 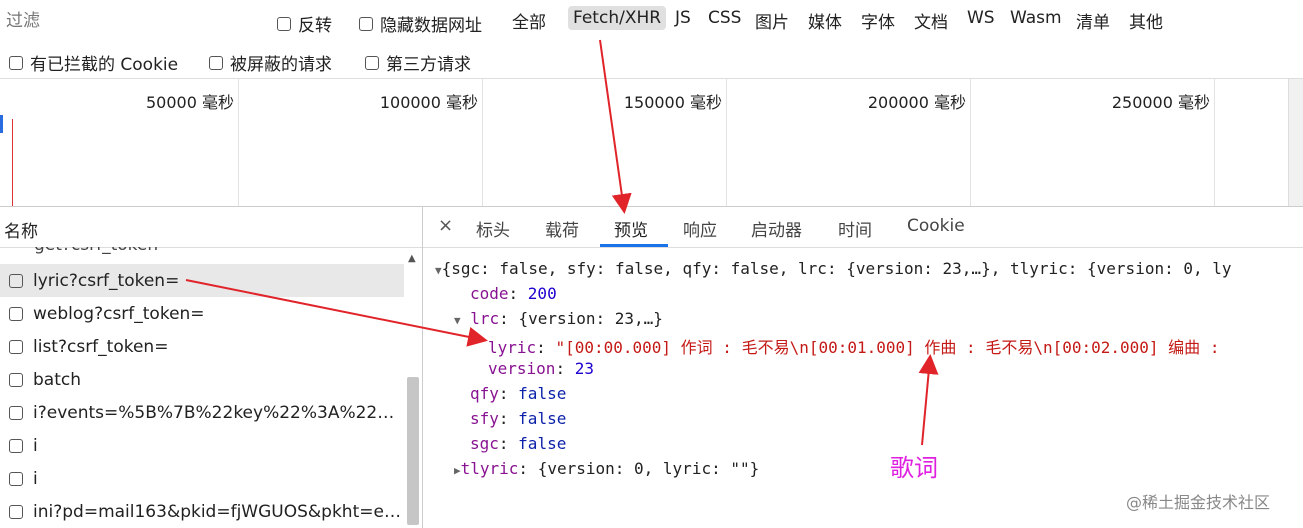 I want to click on type-filter-fetch-xhr: Fetch/XHR, so click(x=617, y=18).